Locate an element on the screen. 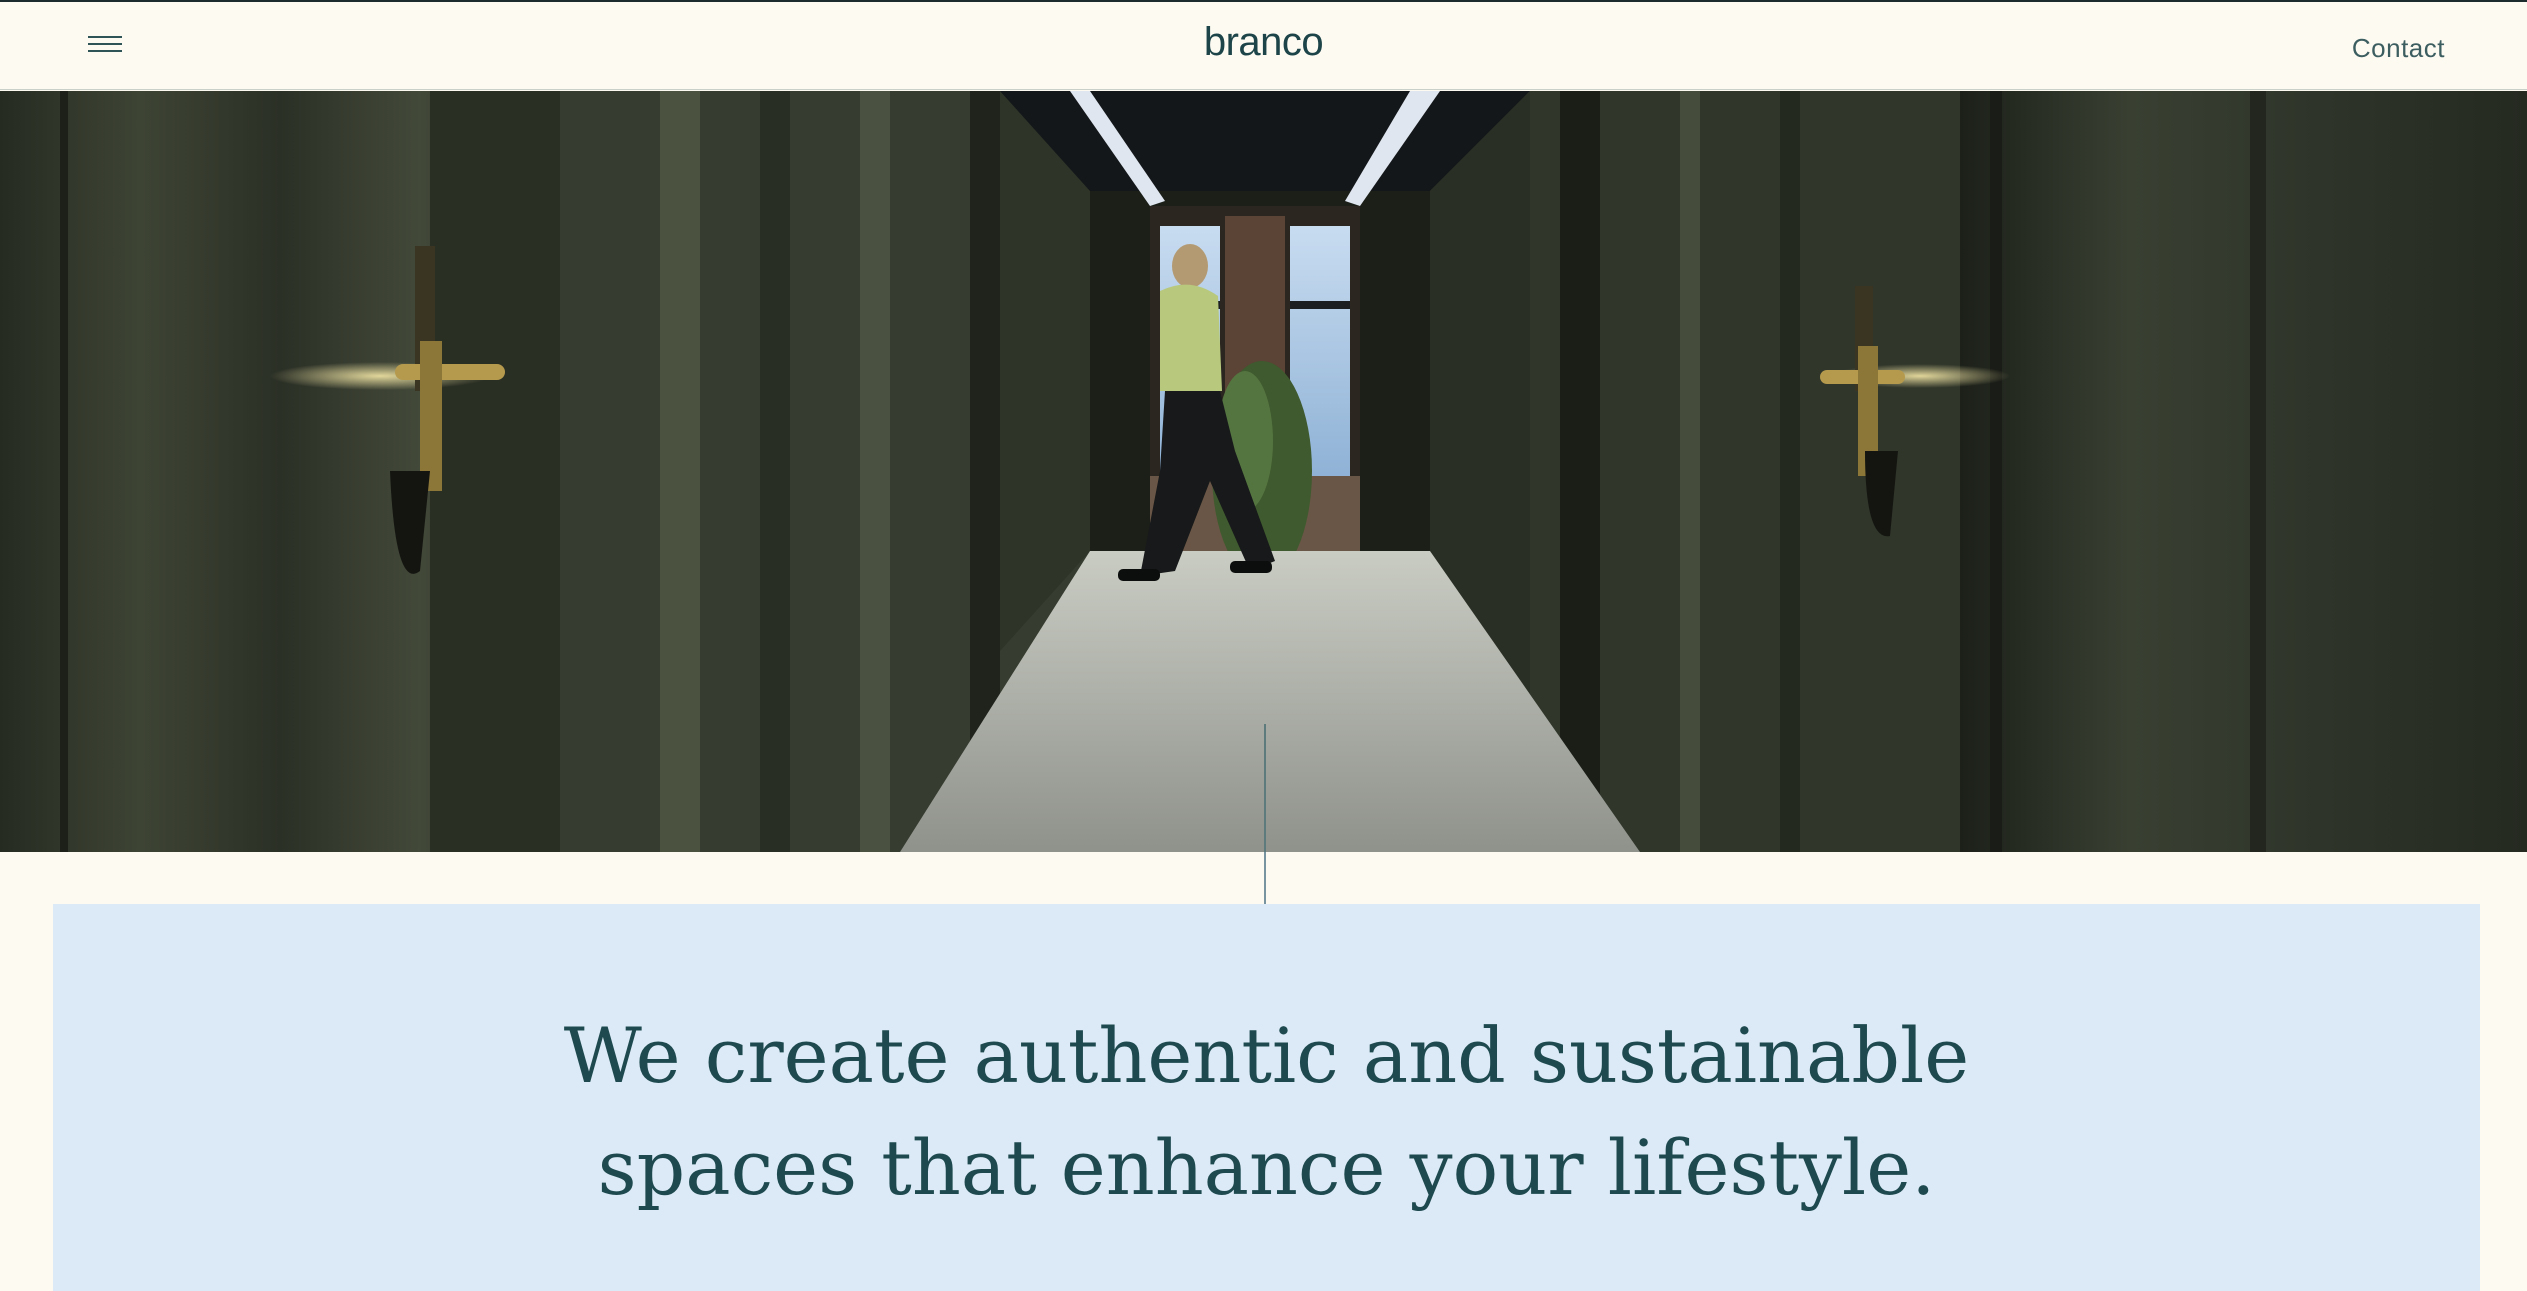  scroll-down-arrow-icon is located at coordinates (1264, 828).